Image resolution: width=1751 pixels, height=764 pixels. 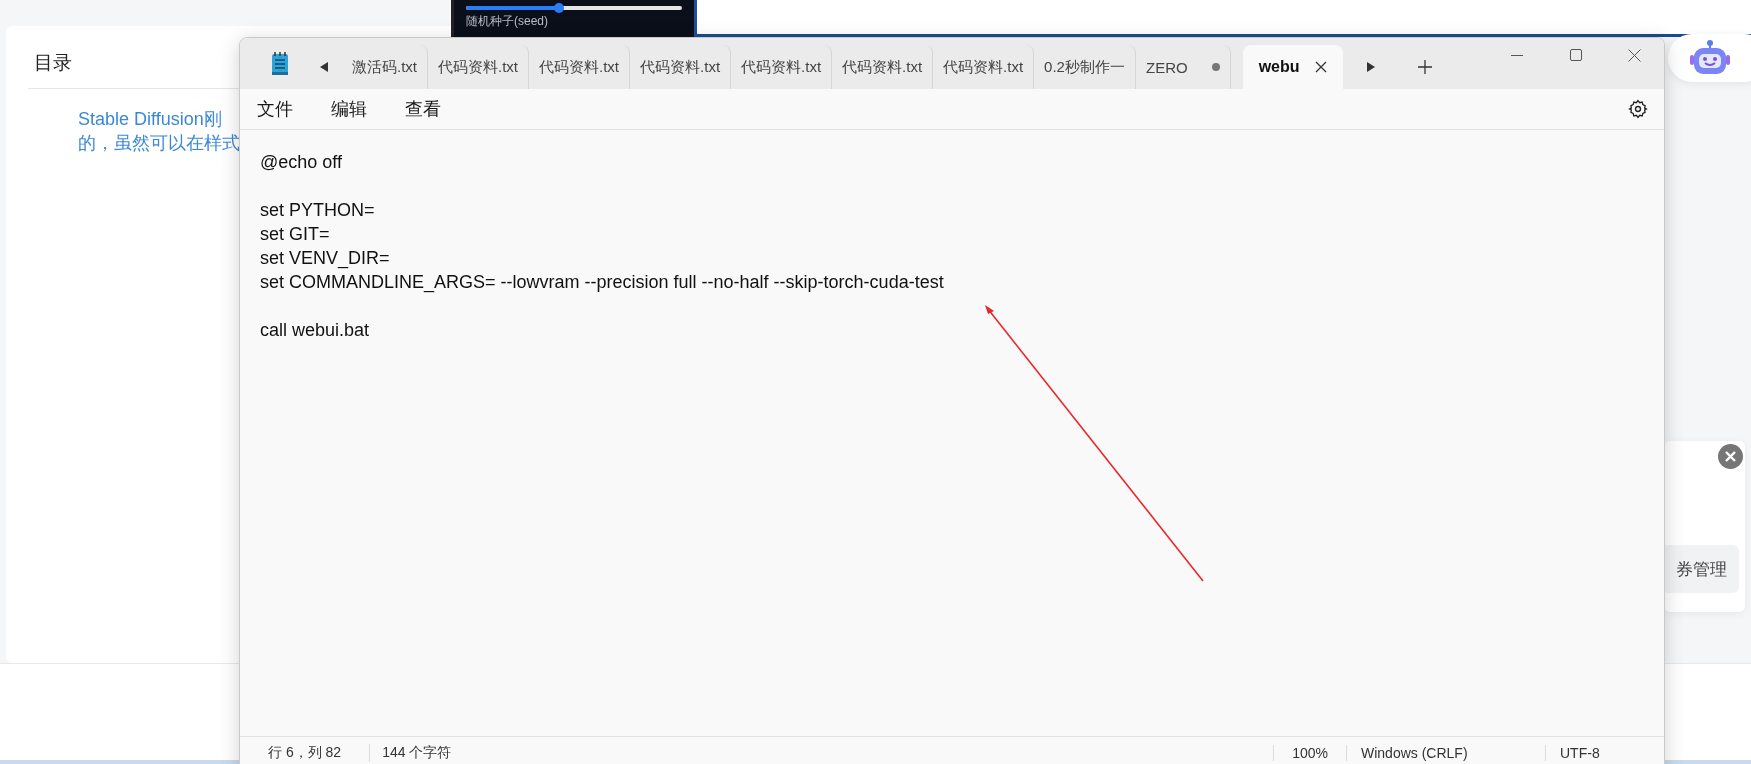 What do you see at coordinates (1575, 55) in the screenshot?
I see `maximize-icon` at bounding box center [1575, 55].